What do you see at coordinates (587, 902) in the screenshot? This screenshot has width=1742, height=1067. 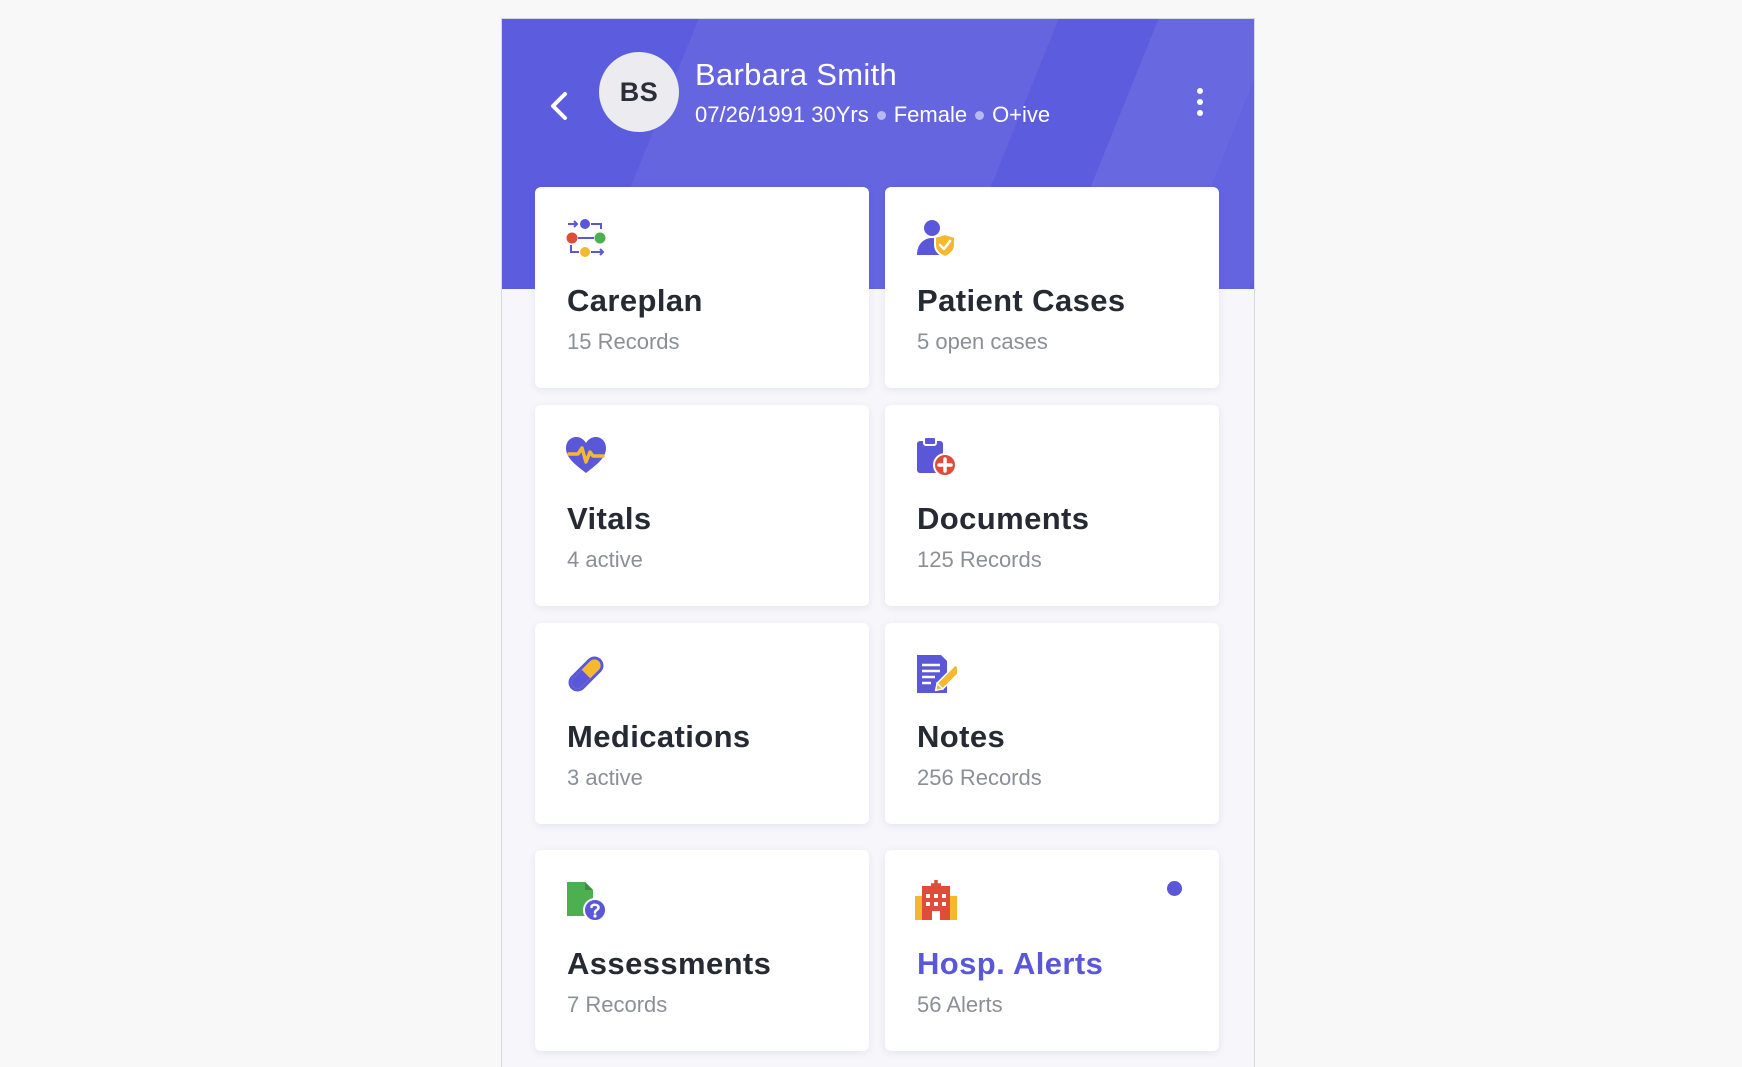 I see `document-question-icon` at bounding box center [587, 902].